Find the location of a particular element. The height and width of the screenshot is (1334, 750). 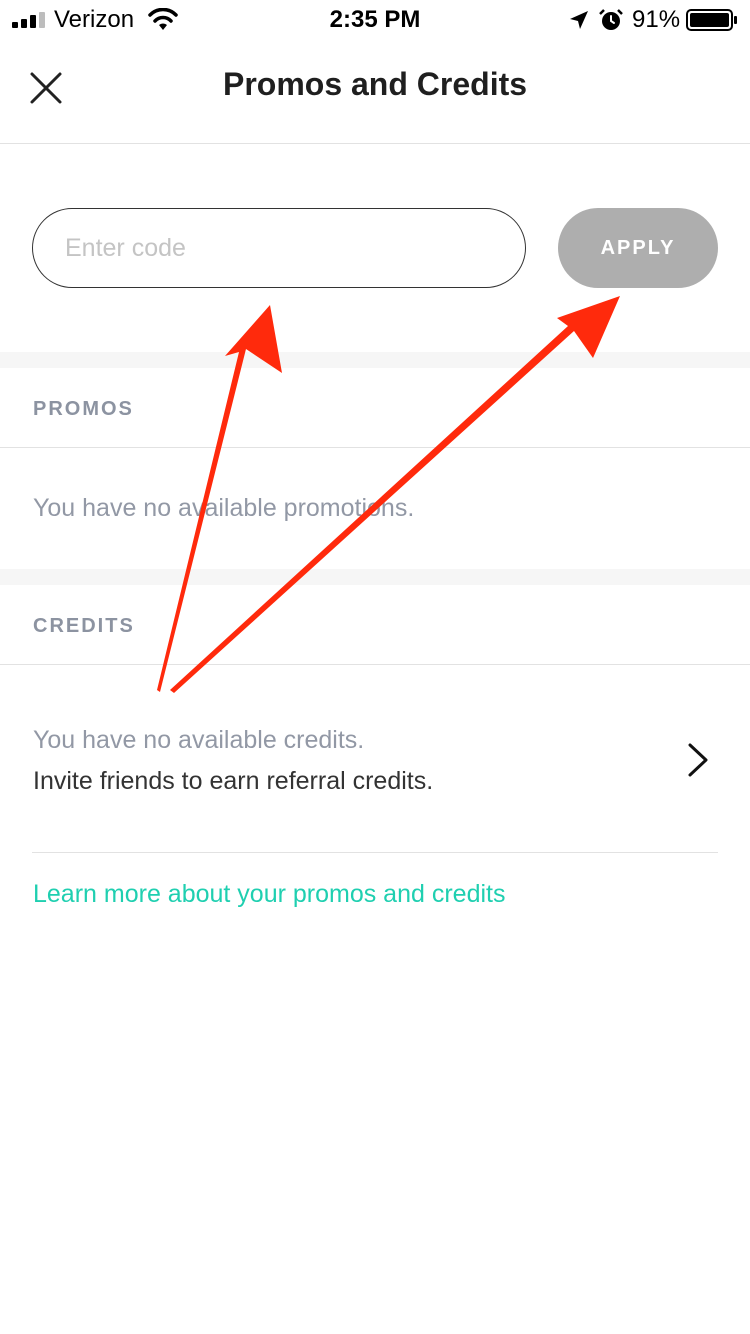

alarm-icon is located at coordinates (611, 19).